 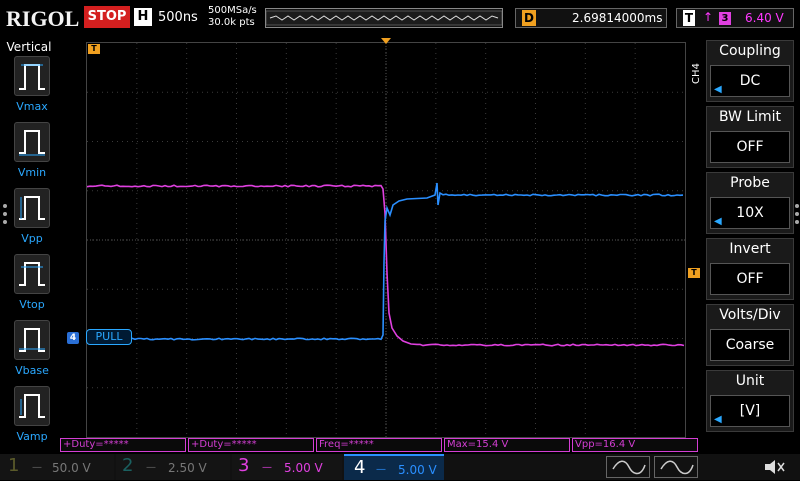 What do you see at coordinates (635, 445) in the screenshot?
I see `measurement-result: Vpp=16.4 V` at bounding box center [635, 445].